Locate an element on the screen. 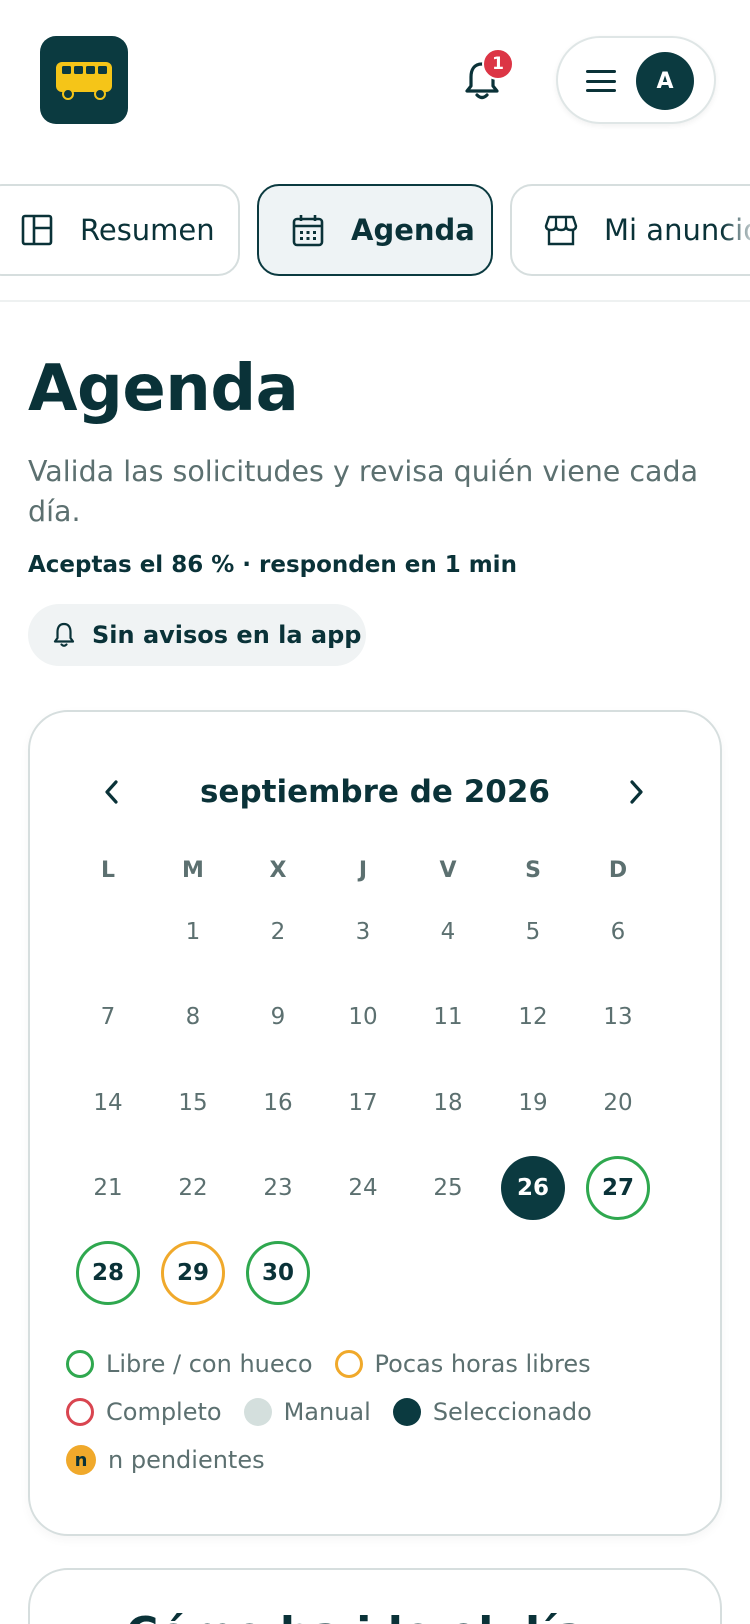 The width and height of the screenshot is (750, 1624). prev-month-button is located at coordinates (112, 792).